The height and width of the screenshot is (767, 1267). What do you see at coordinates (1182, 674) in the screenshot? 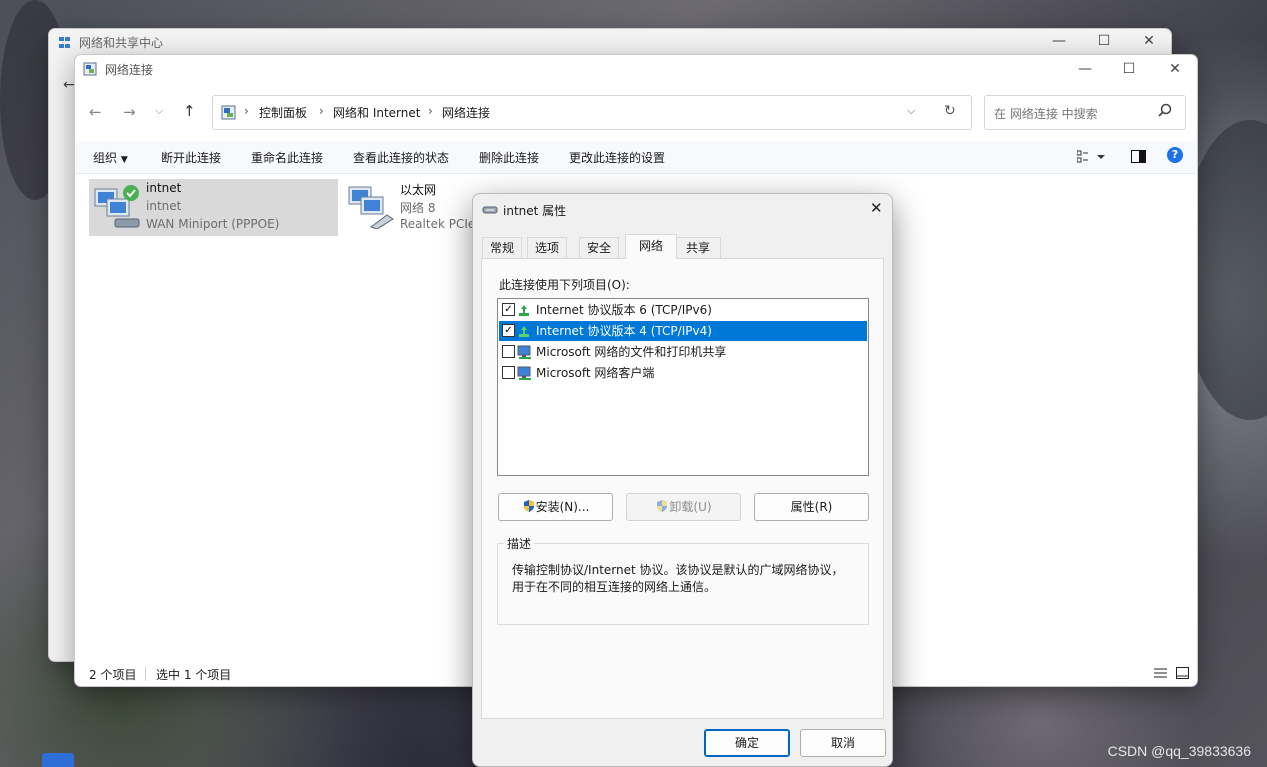
I see `tiles-view-icon` at bounding box center [1182, 674].